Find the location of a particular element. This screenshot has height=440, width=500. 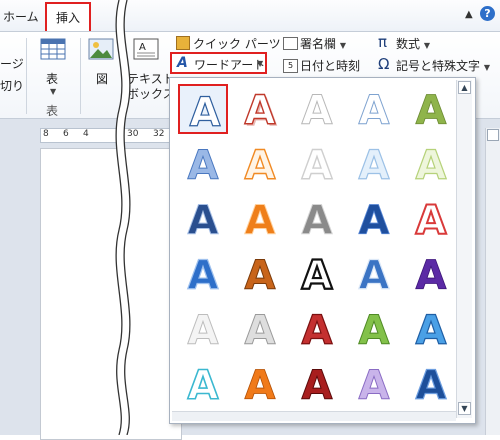

wordart-style-blue-gradient: A is located at coordinates (203, 164).